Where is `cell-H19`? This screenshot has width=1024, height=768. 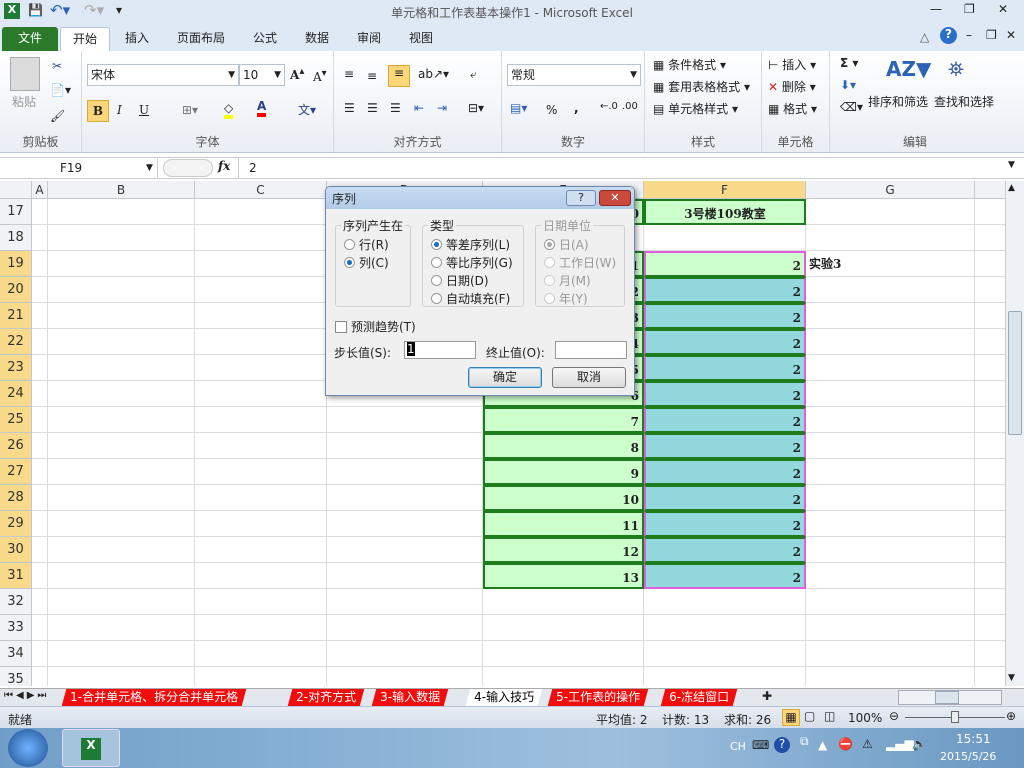 cell-H19 is located at coordinates (990, 264).